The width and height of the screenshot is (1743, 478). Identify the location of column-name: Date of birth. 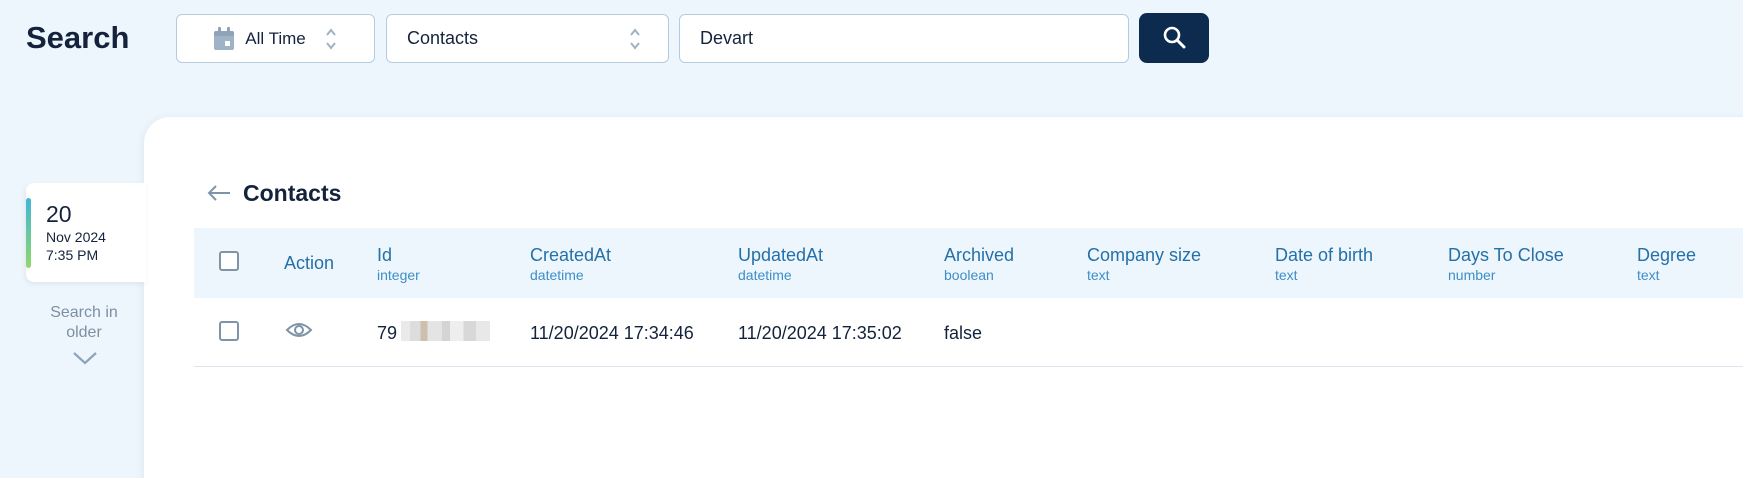
(1324, 255).